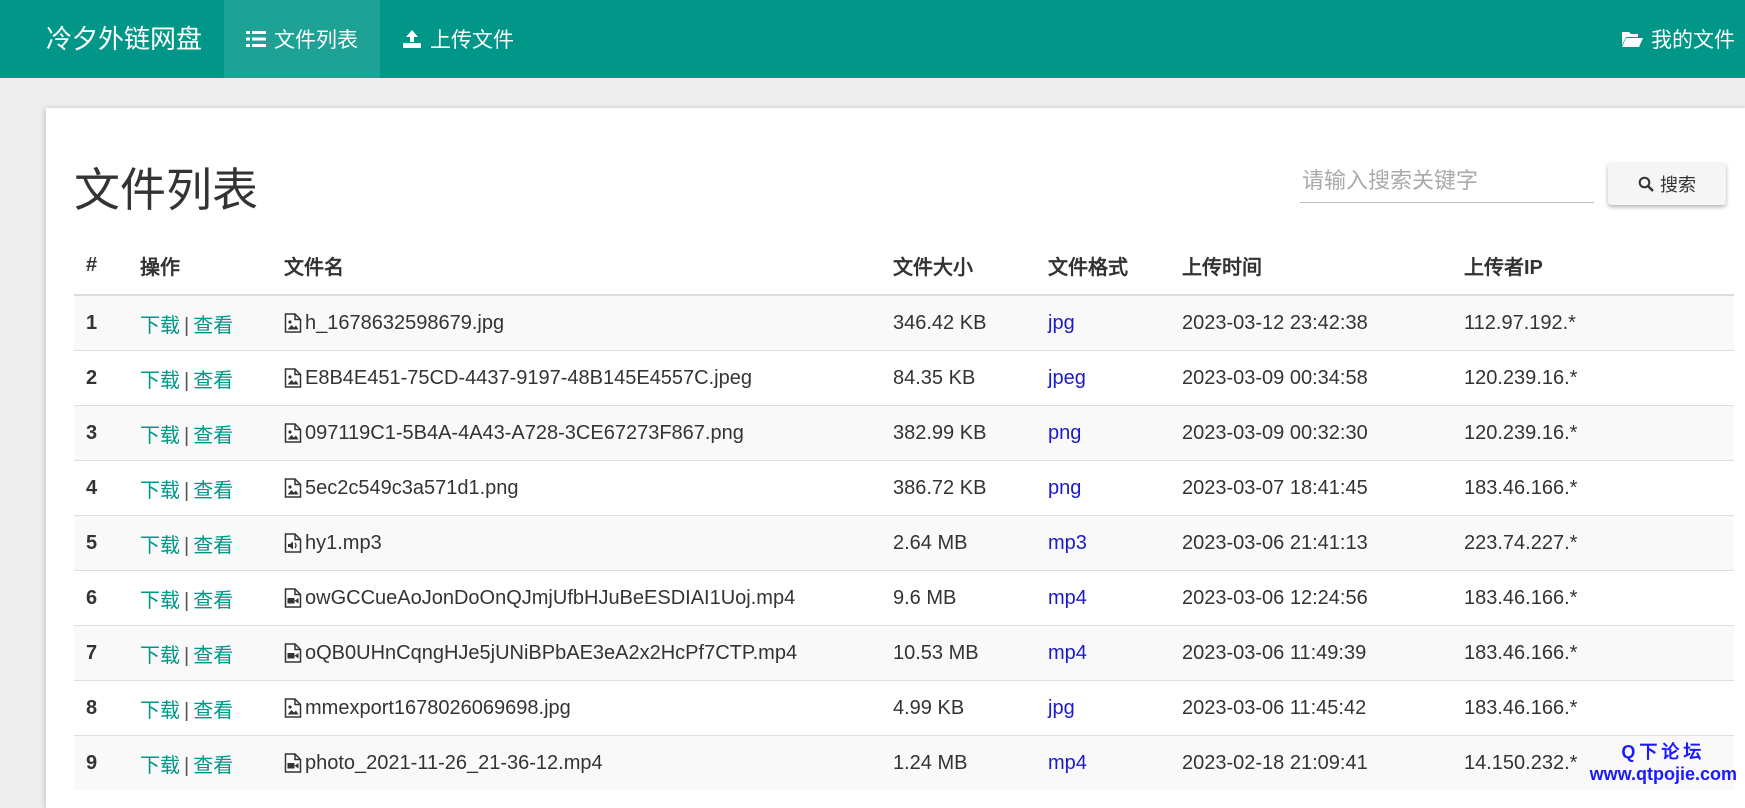  Describe the element at coordinates (1311, 266) in the screenshot. I see `header-upload-time: 上传时间` at that location.